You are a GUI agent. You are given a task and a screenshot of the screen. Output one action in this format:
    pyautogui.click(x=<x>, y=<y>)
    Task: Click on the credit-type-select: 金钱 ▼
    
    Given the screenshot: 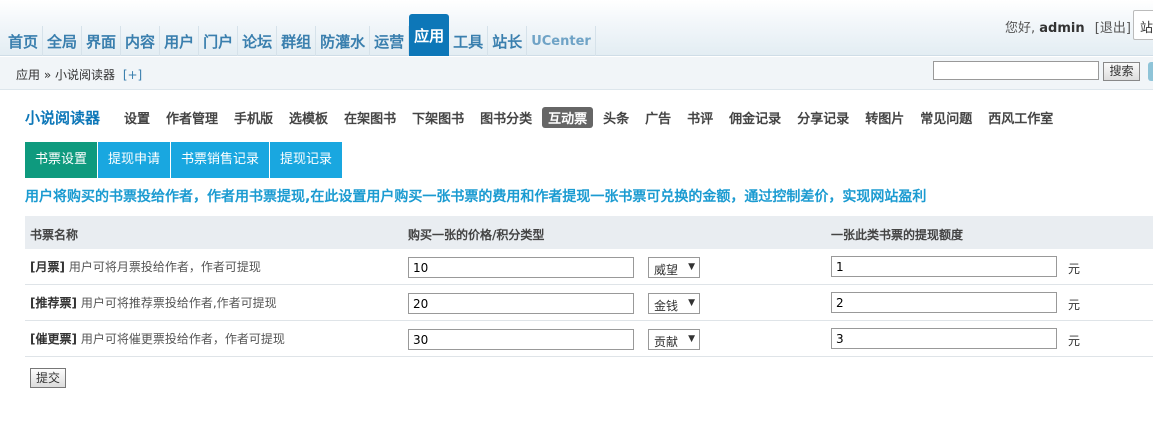 What is the action you would take?
    pyautogui.click(x=674, y=303)
    